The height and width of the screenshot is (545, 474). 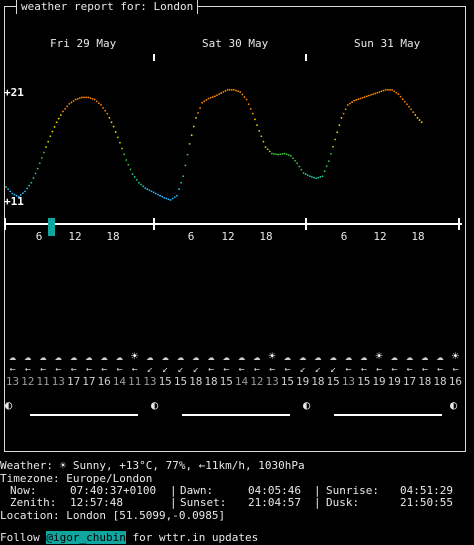 What do you see at coordinates (135, 356) in the screenshot?
I see `sun-icon: ☀` at bounding box center [135, 356].